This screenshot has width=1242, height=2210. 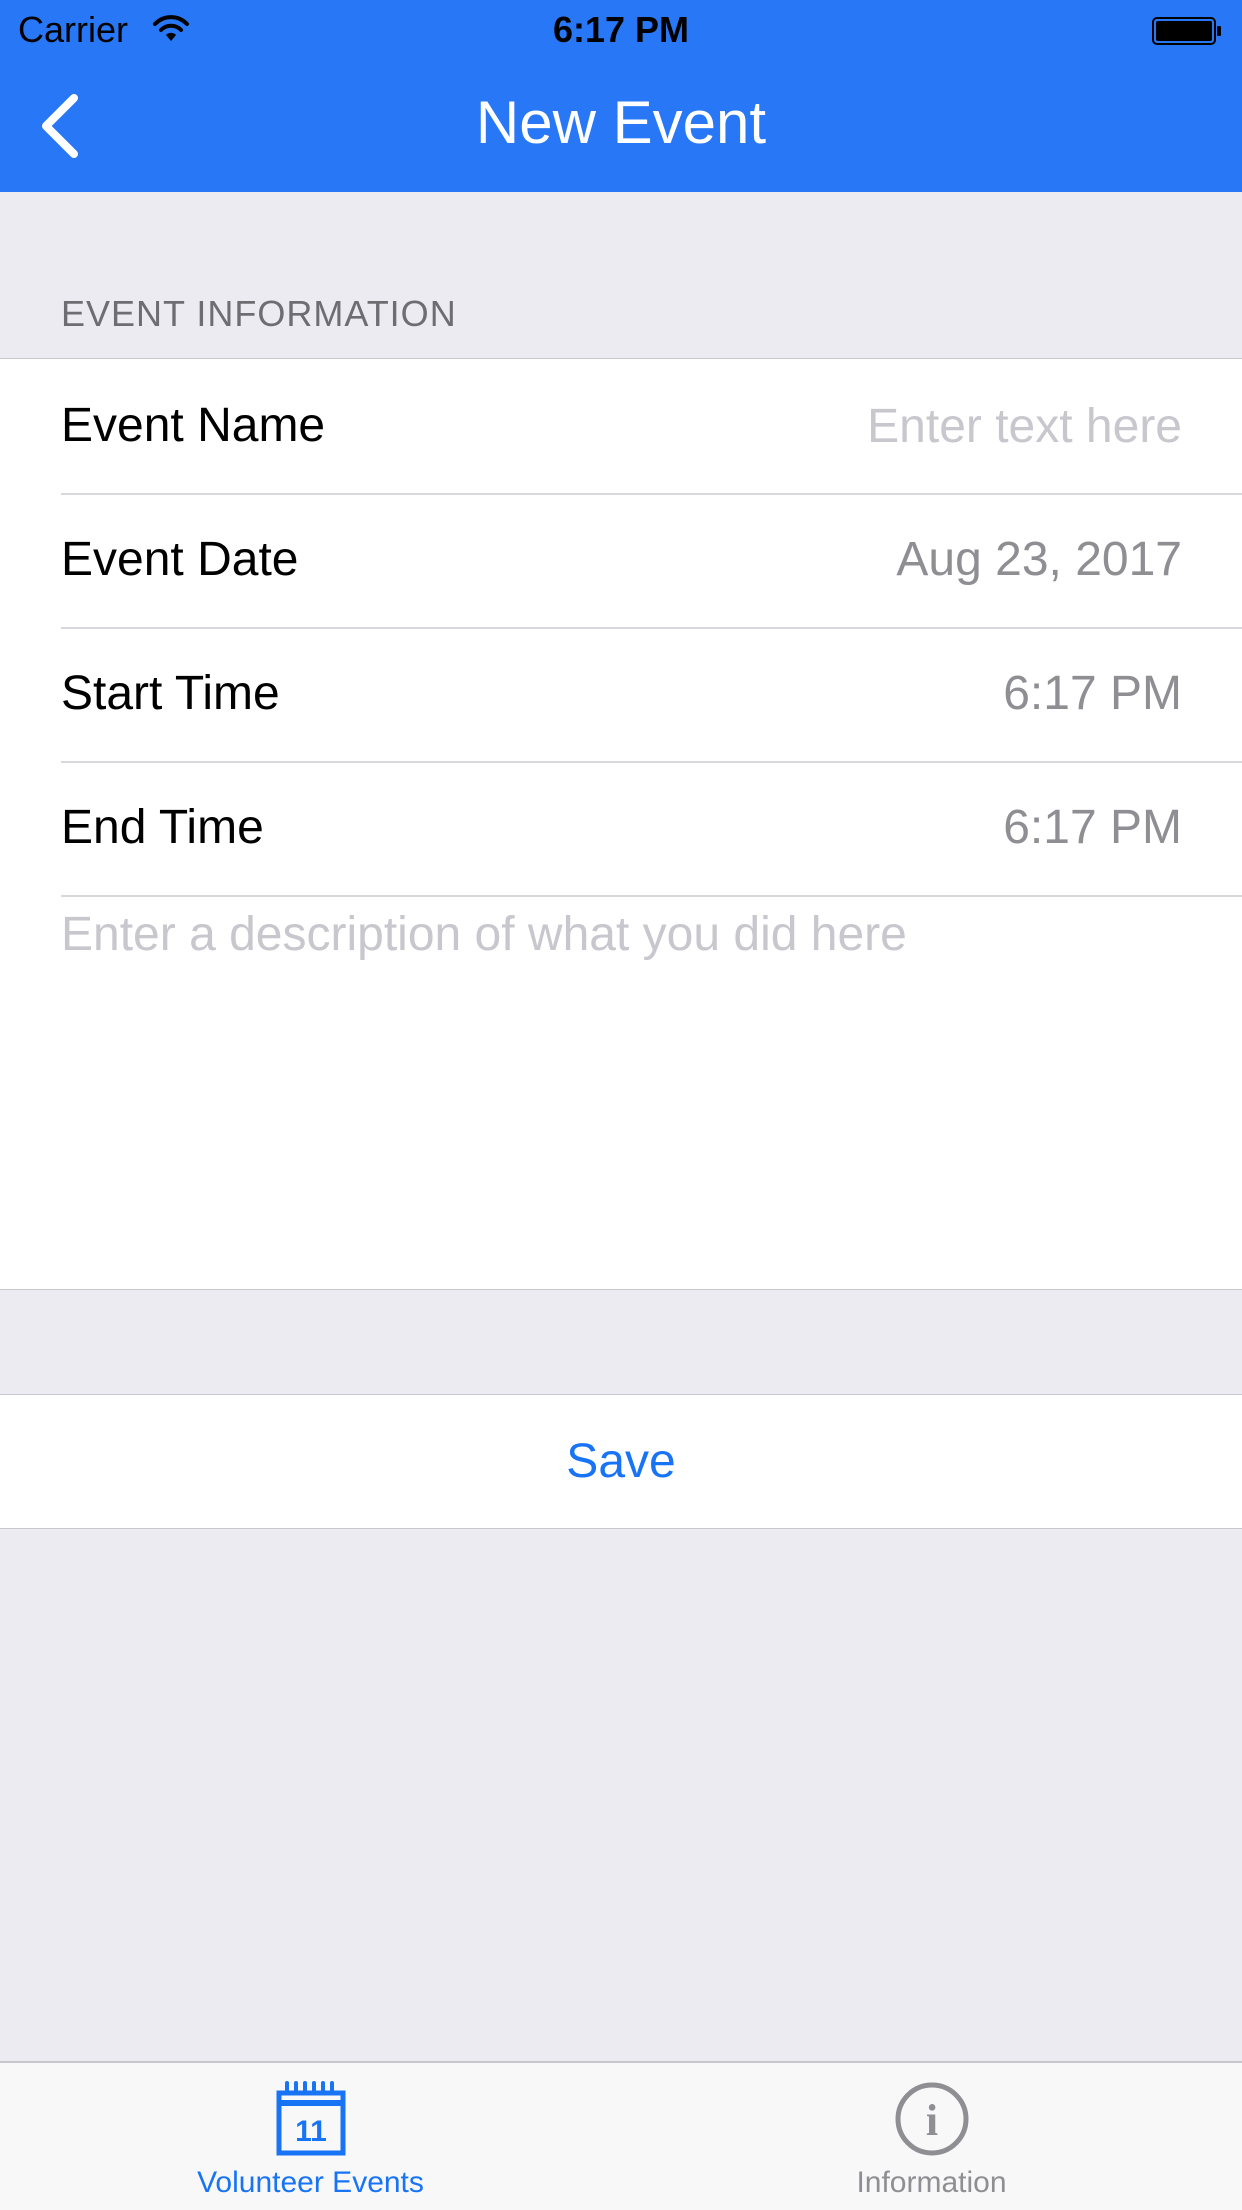 I want to click on calendar-icon-number: 11, so click(x=311, y=2131).